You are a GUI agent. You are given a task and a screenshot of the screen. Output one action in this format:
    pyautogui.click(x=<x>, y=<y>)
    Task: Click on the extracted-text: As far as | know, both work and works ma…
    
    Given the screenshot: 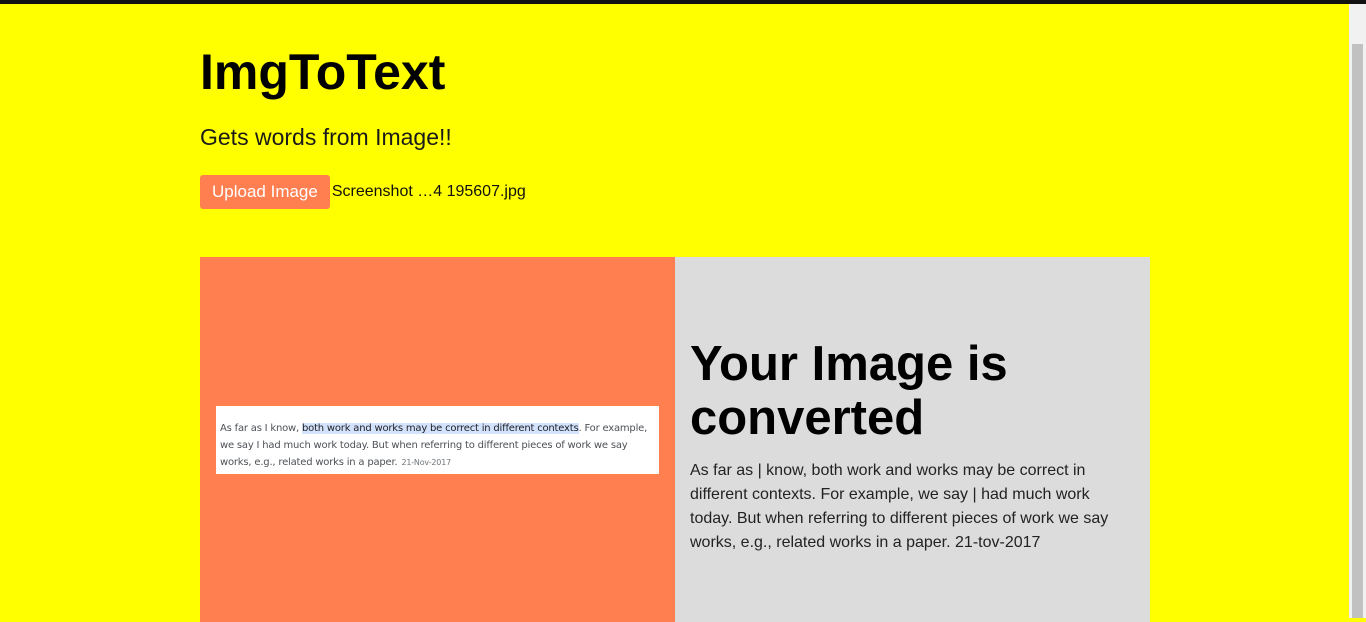 What is the action you would take?
    pyautogui.click(x=899, y=506)
    